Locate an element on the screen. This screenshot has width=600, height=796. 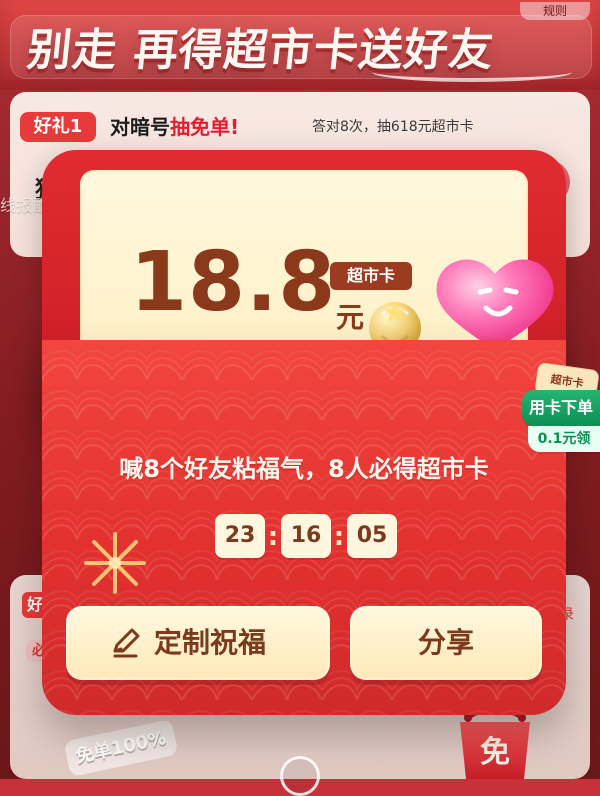
use-card-order-button: 用卡下单 is located at coordinates (561, 408).